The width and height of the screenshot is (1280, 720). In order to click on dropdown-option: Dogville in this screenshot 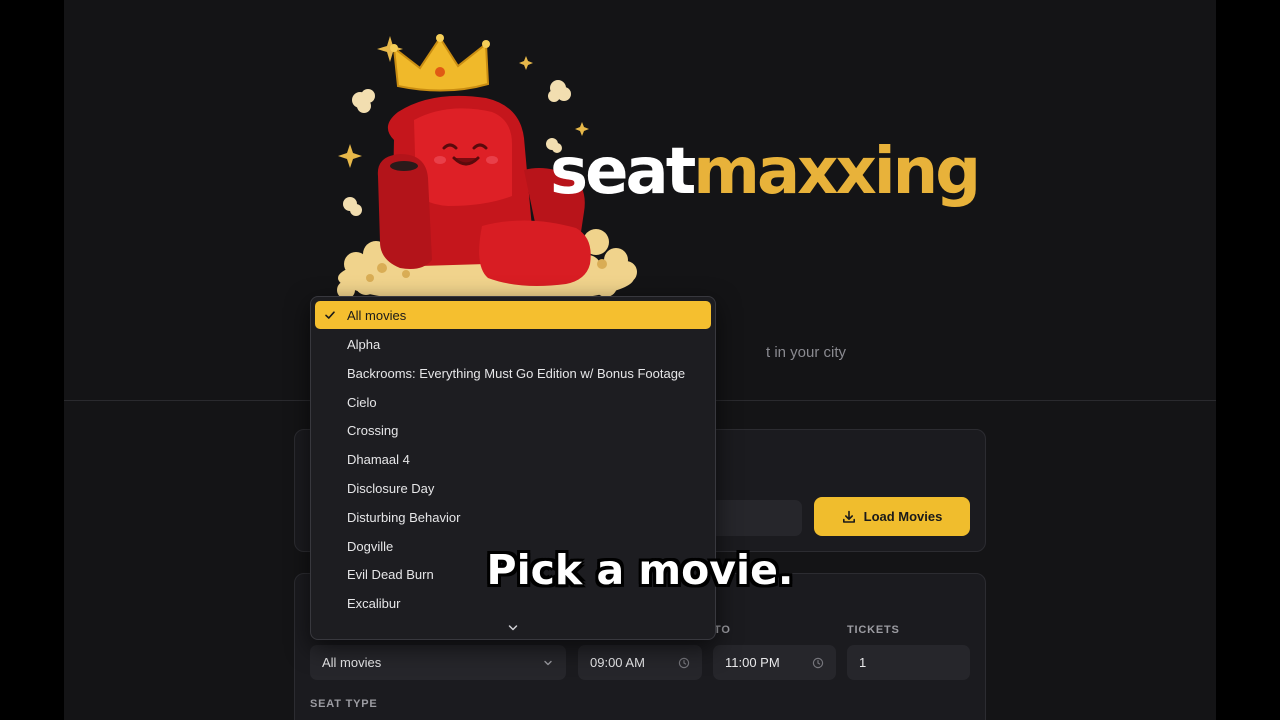, I will do `click(513, 546)`.